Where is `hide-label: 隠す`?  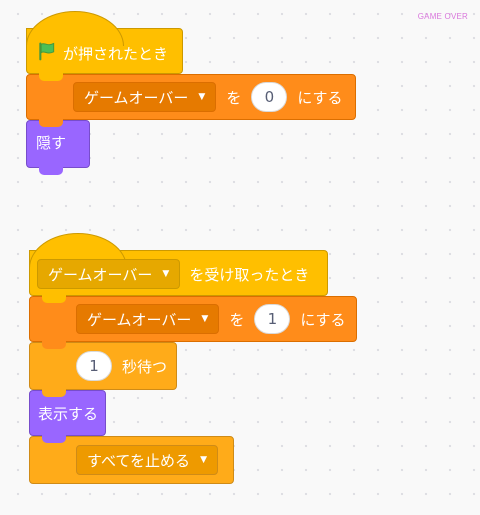
hide-label: 隠す is located at coordinates (51, 142).